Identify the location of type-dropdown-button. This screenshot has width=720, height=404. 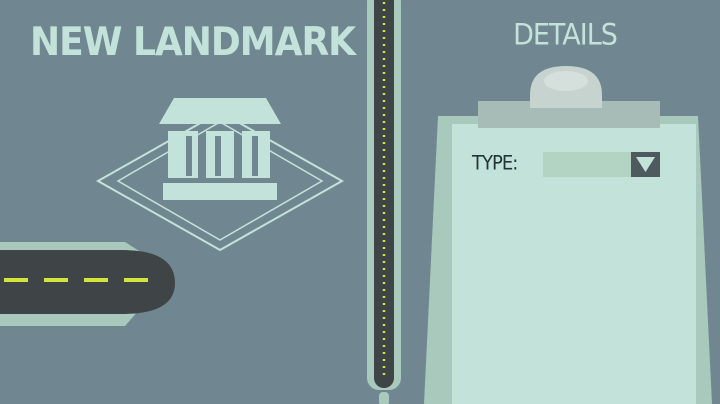
(645, 164).